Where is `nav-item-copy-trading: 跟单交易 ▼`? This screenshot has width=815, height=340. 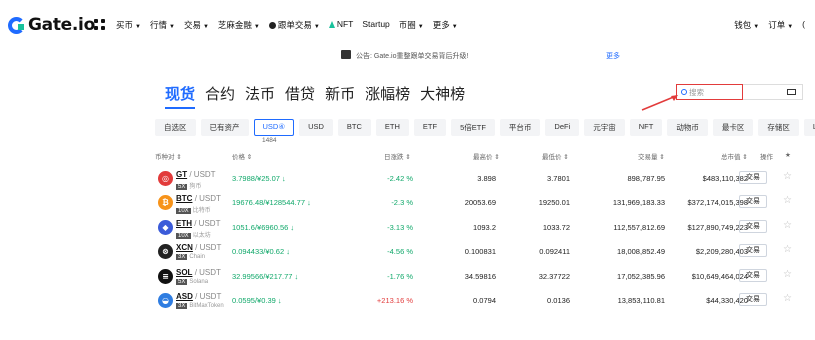 nav-item-copy-trading: 跟单交易 ▼ is located at coordinates (294, 25).